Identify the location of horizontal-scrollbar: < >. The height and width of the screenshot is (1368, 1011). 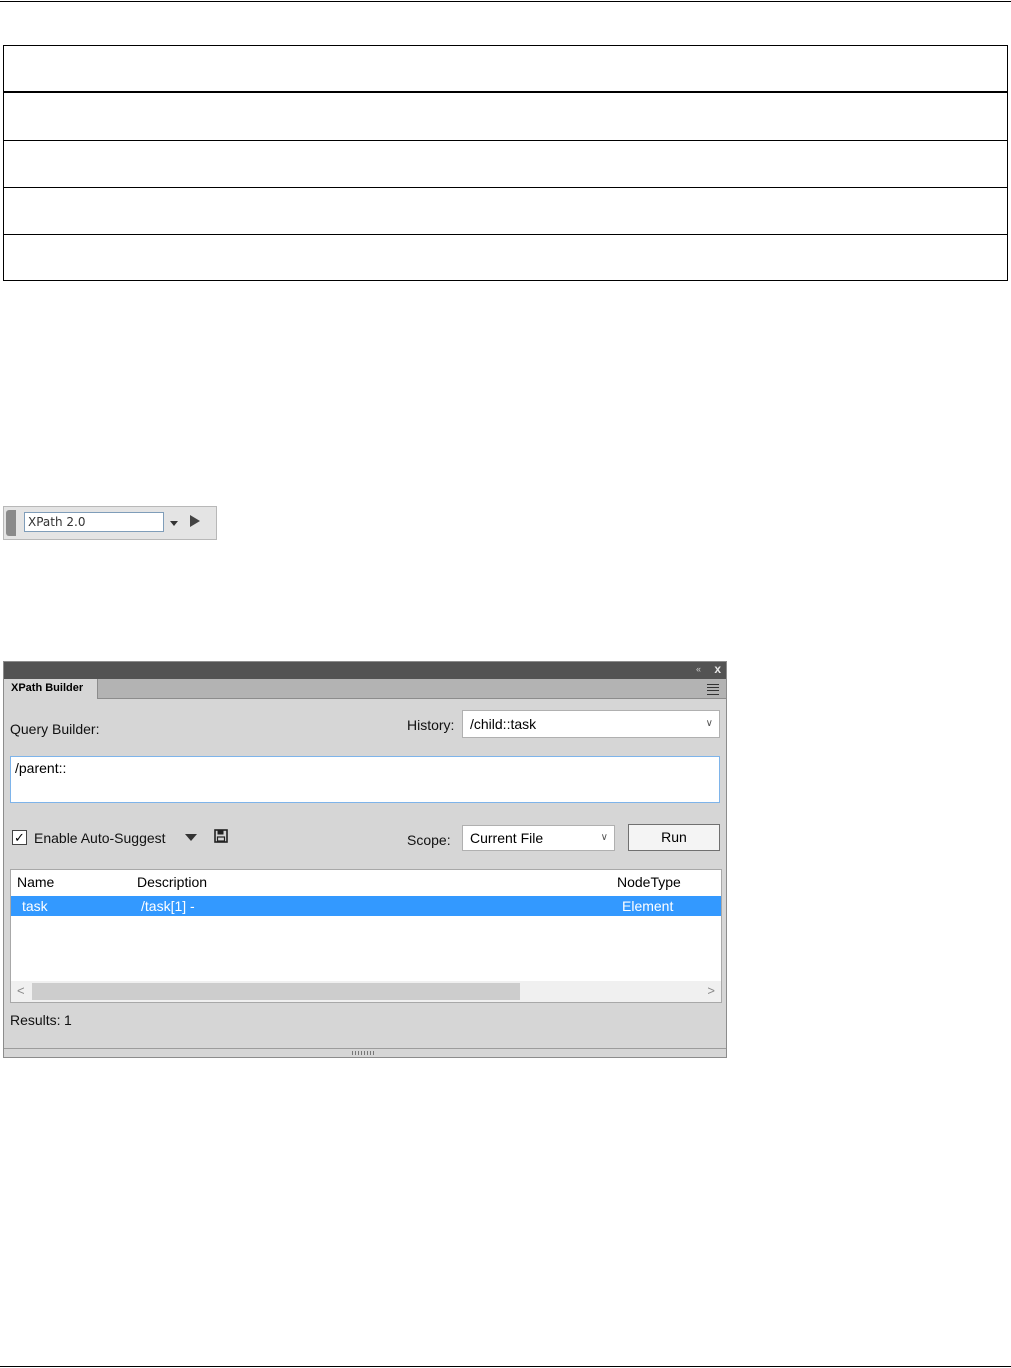
(366, 991).